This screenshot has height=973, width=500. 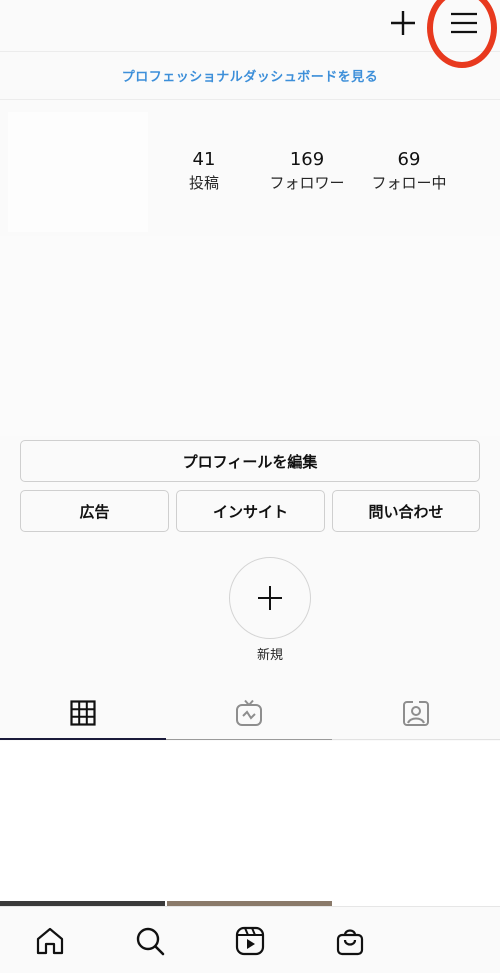 I want to click on grid-icon, so click(x=83, y=713).